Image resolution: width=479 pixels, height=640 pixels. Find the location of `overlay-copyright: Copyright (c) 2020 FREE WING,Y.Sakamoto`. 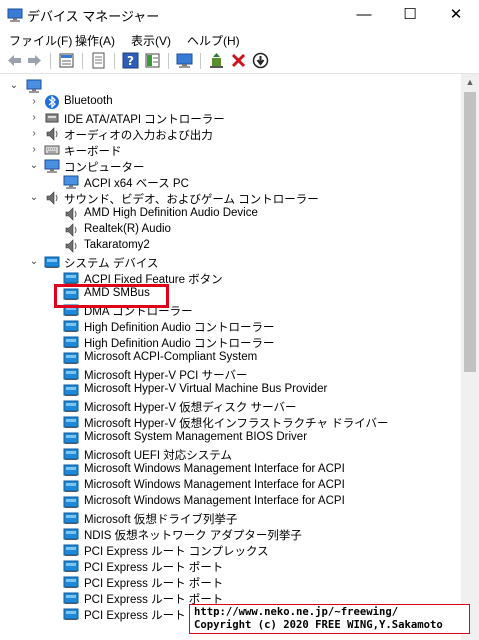

overlay-copyright: Copyright (c) 2020 FREE WING,Y.Sakamoto is located at coordinates (318, 625).